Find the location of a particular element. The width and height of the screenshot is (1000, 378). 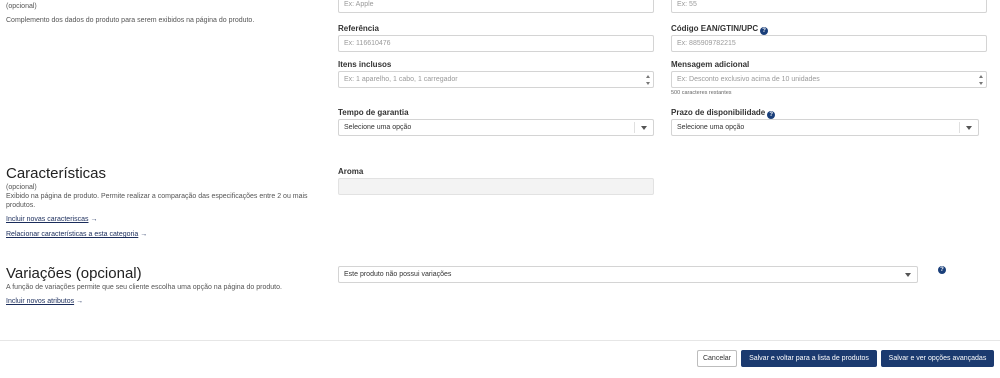

brand-placeholder: Ex: Apple is located at coordinates (359, 4).